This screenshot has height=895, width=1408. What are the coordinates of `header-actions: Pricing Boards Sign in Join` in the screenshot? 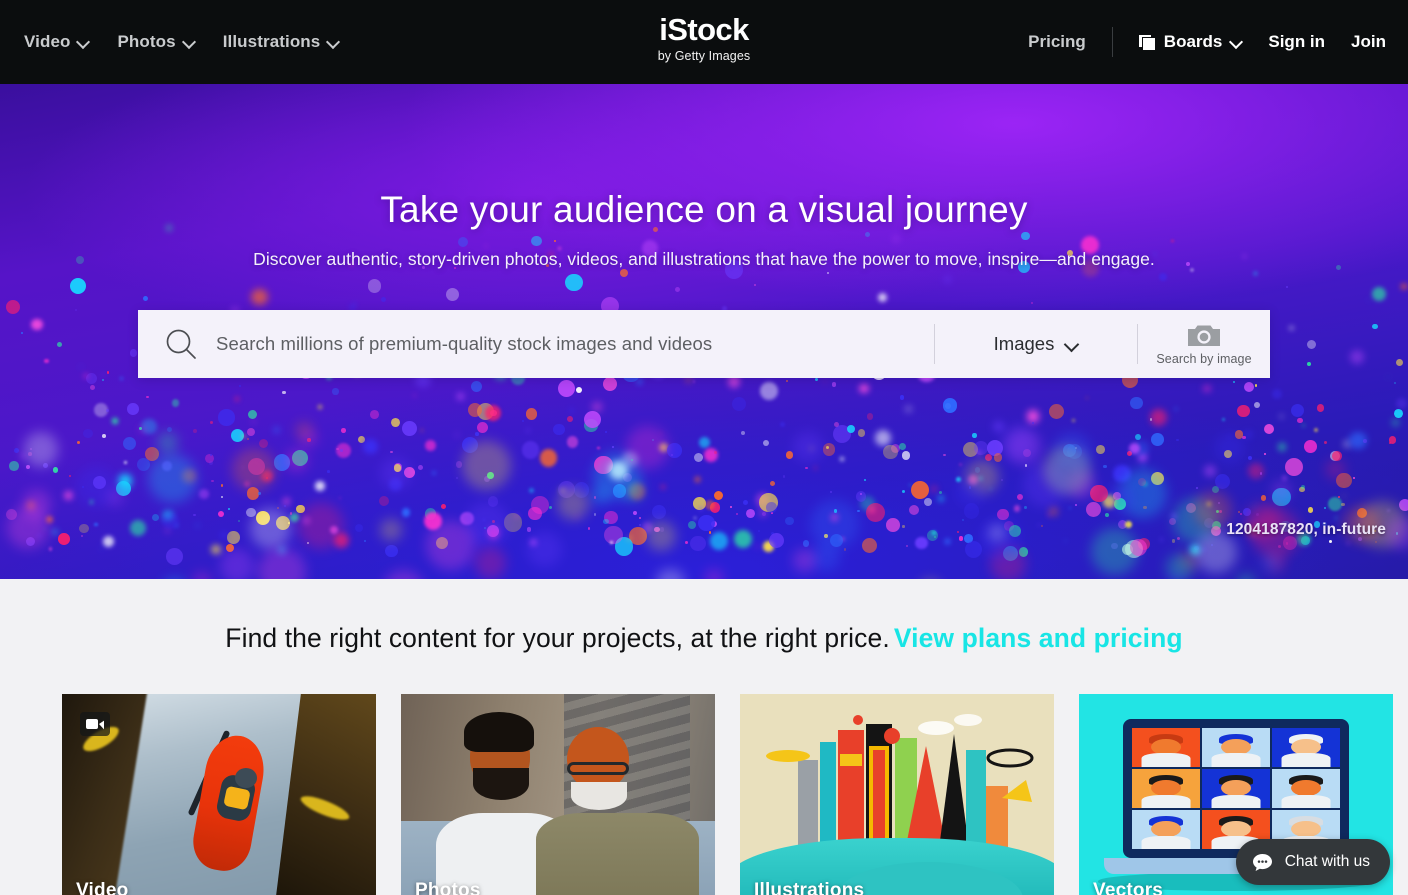 It's located at (1218, 42).